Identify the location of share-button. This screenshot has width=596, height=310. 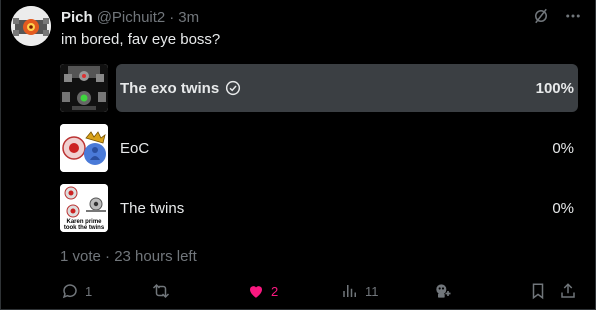
(568, 291).